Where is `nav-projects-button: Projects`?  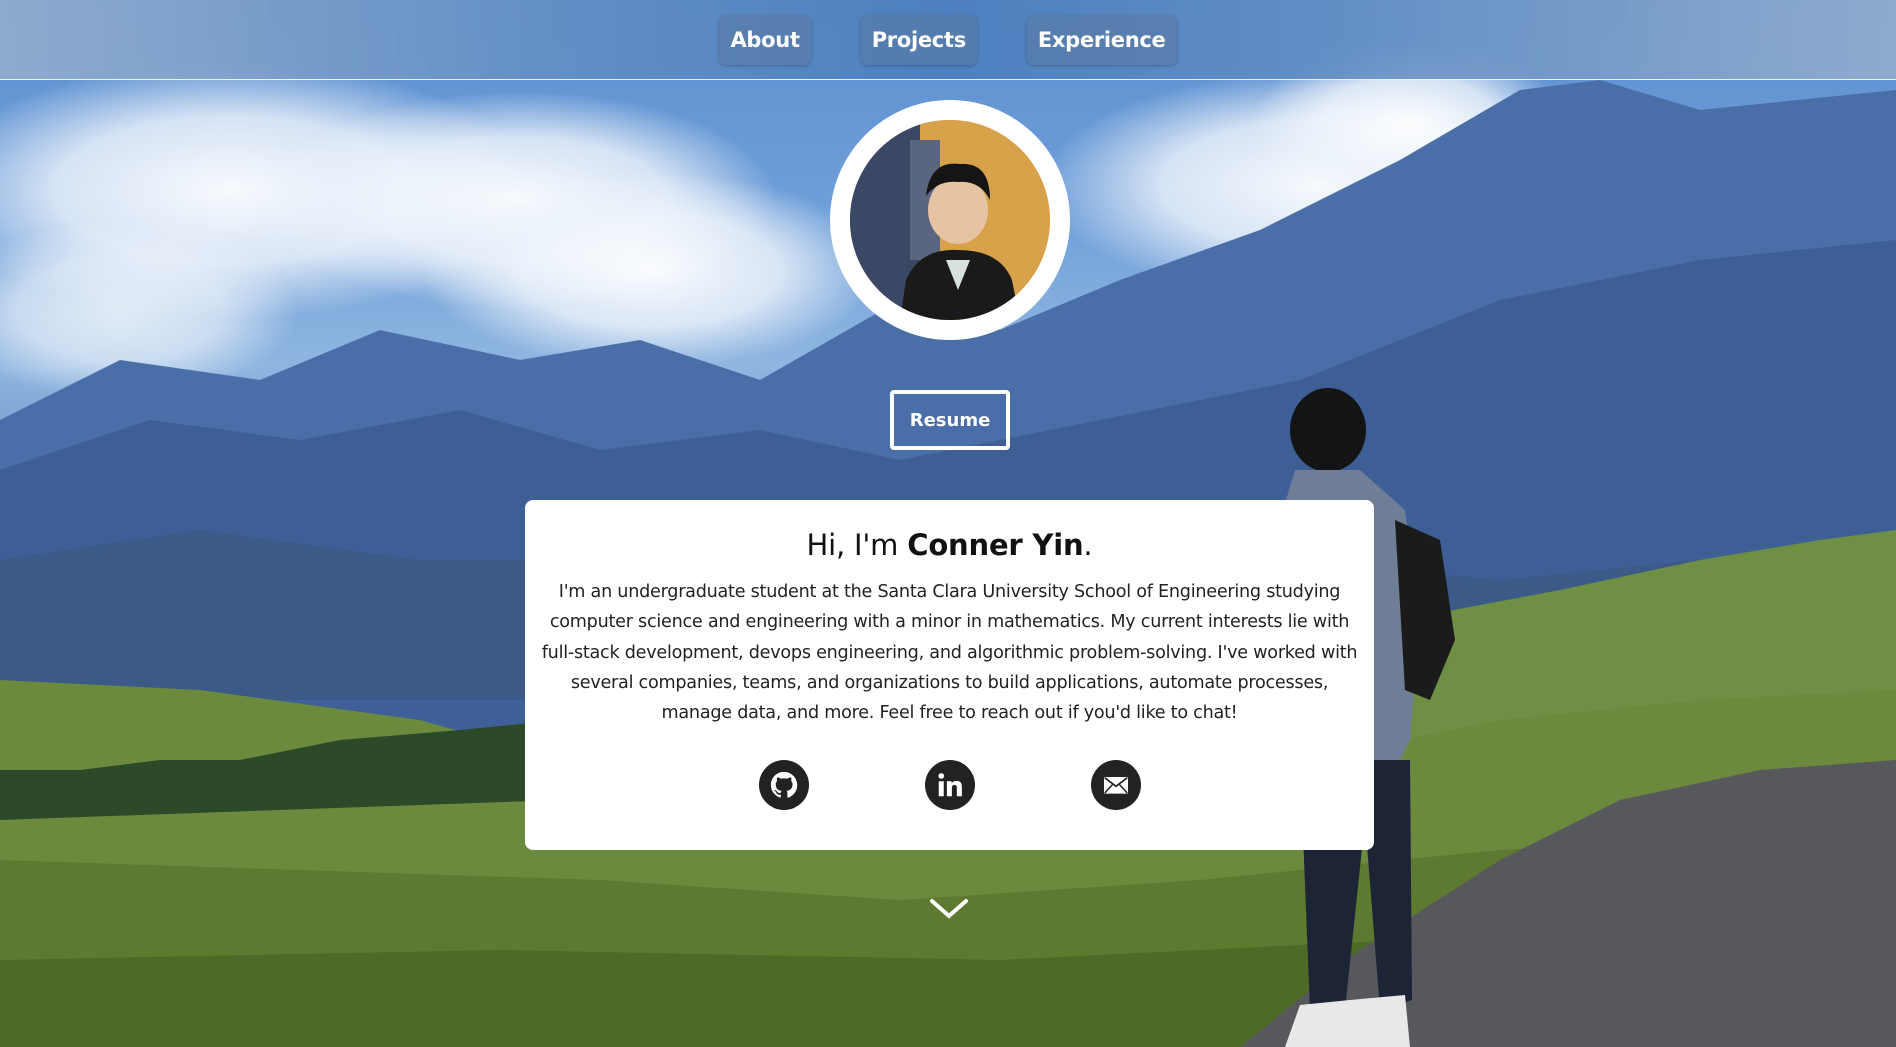
nav-projects-button: Projects is located at coordinates (918, 39).